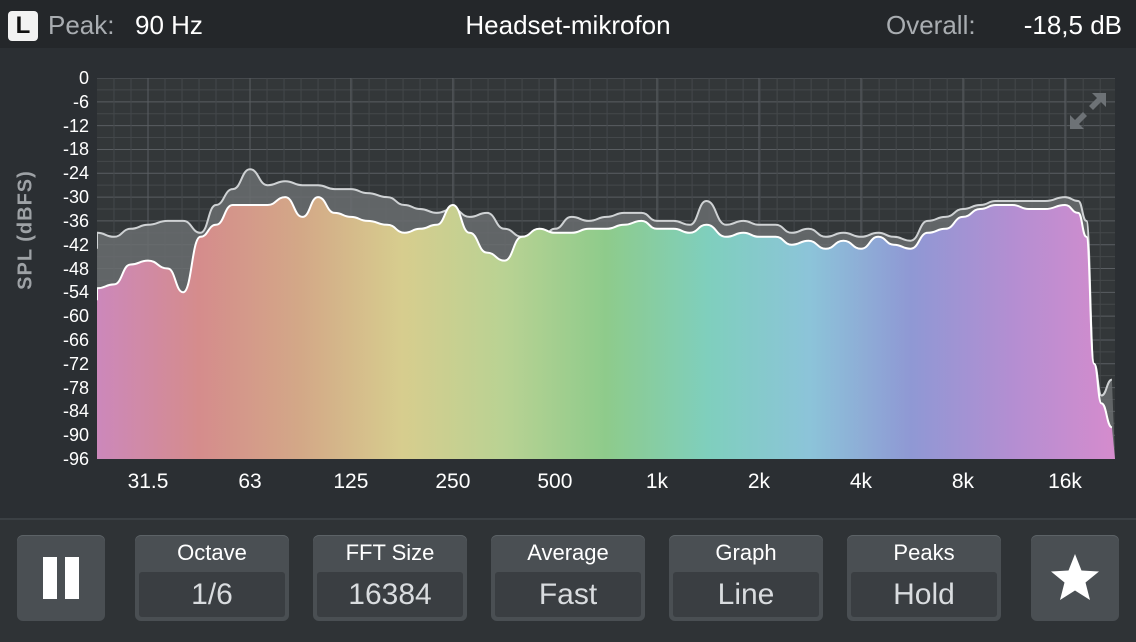 The image size is (1136, 642). Describe the element at coordinates (75, 339) in the screenshot. I see `y-tick-label: -66` at that location.